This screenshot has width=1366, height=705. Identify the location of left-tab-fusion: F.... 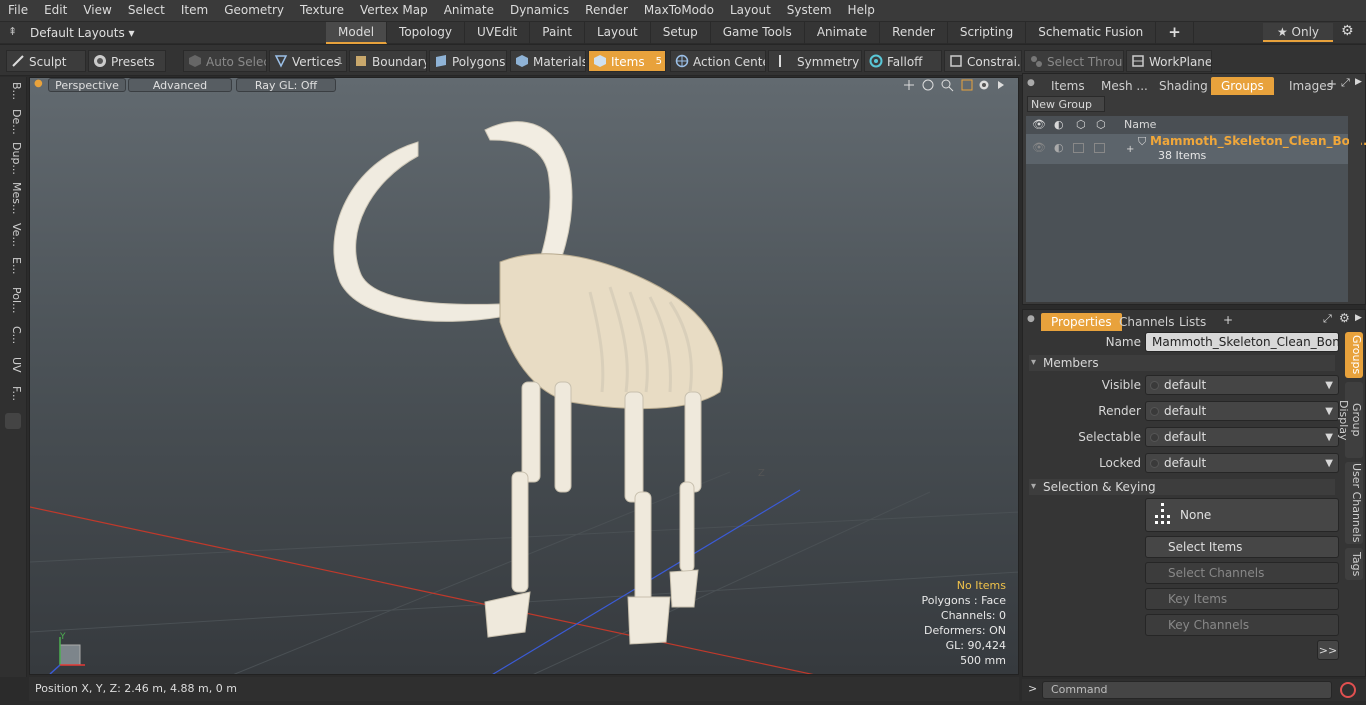
(13, 394).